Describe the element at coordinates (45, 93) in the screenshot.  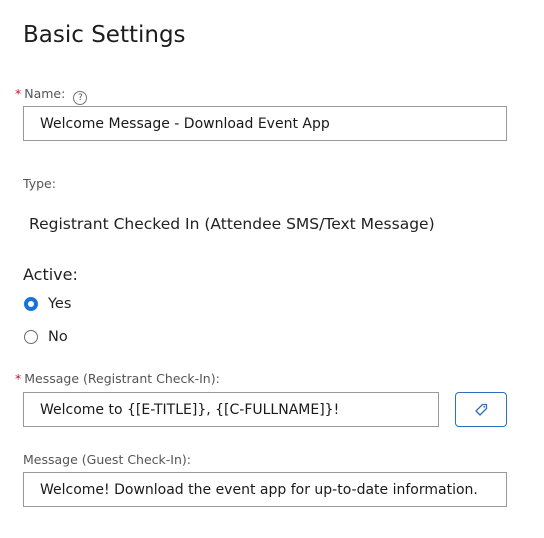
I see `name-label: Name:` at that location.